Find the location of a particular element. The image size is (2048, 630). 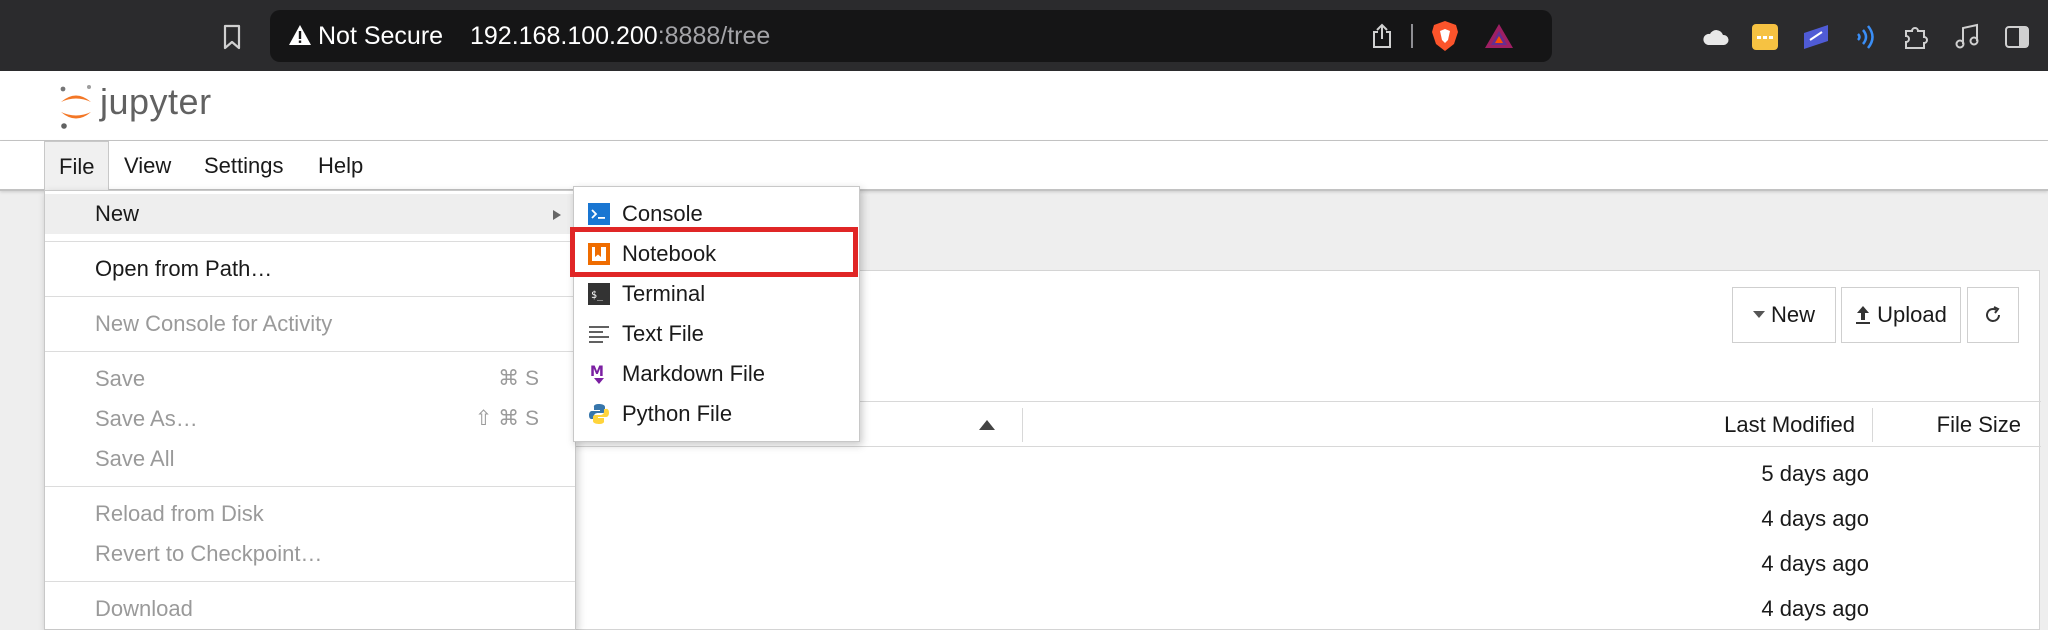

refresh-icon is located at coordinates (1993, 314).